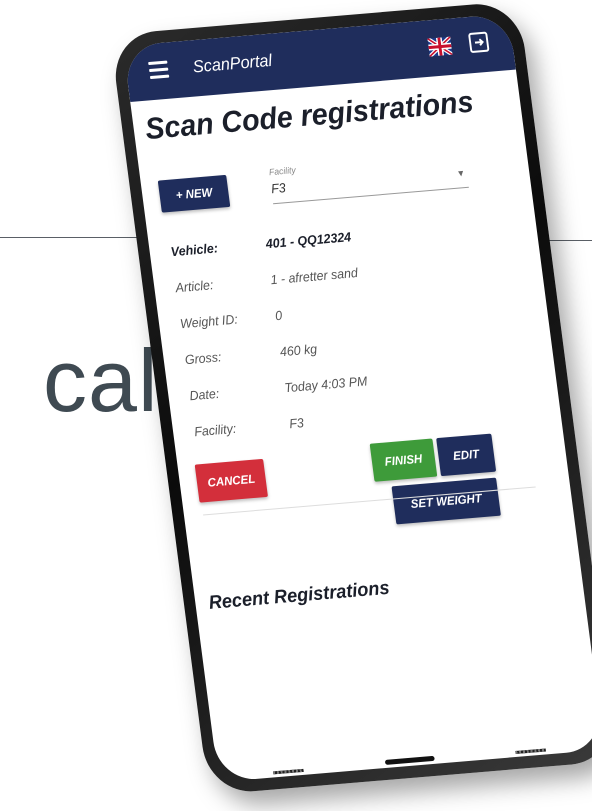 This screenshot has height=811, width=592. I want to click on chevron-down-icon: ▼, so click(460, 173).